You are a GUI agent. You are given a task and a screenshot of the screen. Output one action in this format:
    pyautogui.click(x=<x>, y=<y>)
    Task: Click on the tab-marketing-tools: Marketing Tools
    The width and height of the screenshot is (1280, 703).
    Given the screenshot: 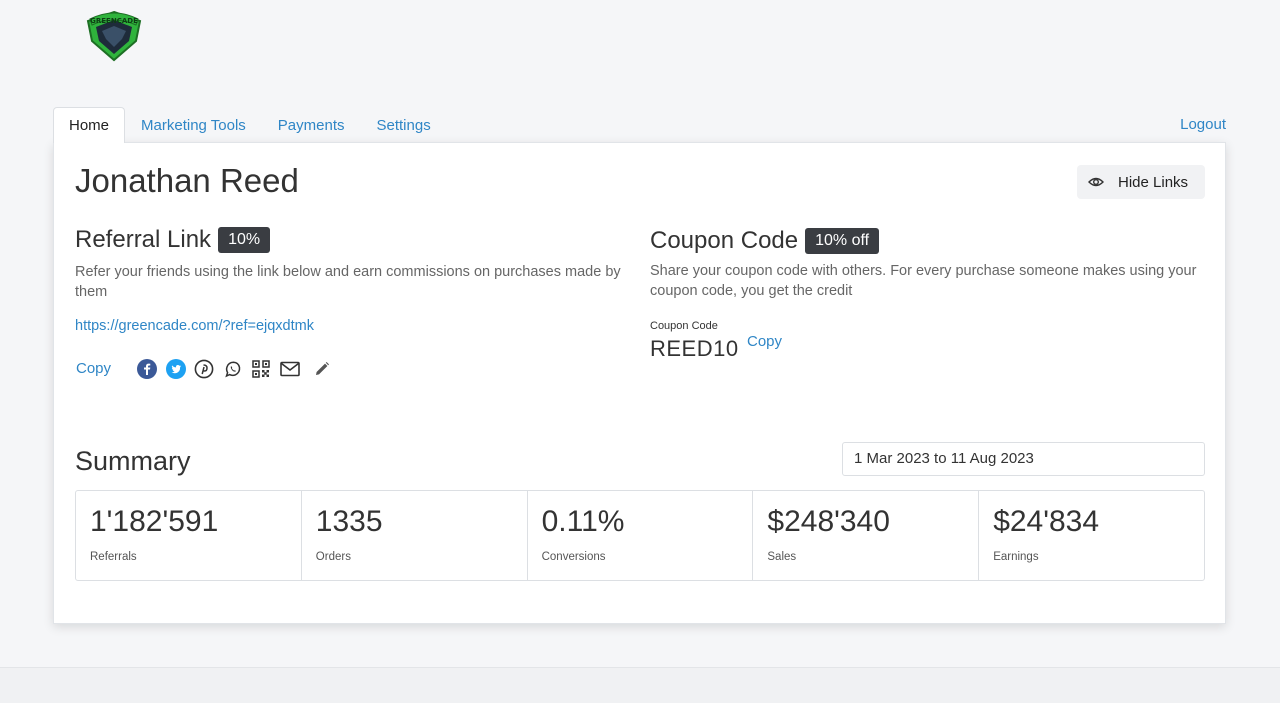 What is the action you would take?
    pyautogui.click(x=193, y=125)
    